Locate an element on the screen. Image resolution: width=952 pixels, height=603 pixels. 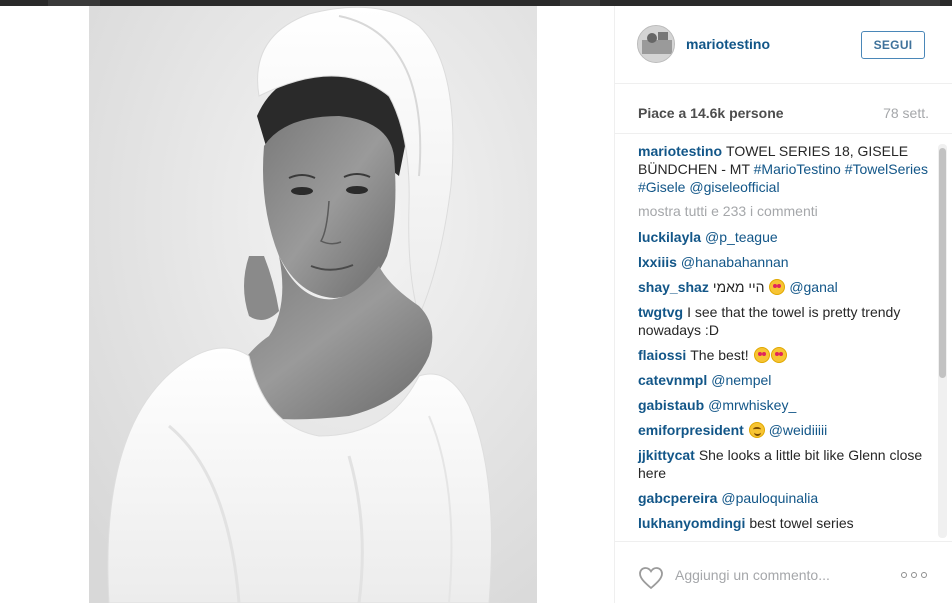
hashtag: #TowelSeries is located at coordinates (886, 169).